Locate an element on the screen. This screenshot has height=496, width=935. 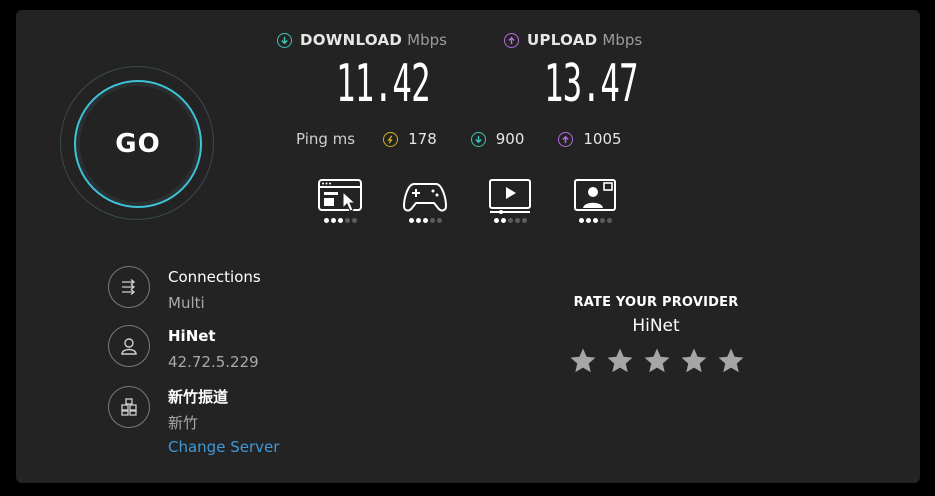
isp-name: HiNet is located at coordinates (192, 336).